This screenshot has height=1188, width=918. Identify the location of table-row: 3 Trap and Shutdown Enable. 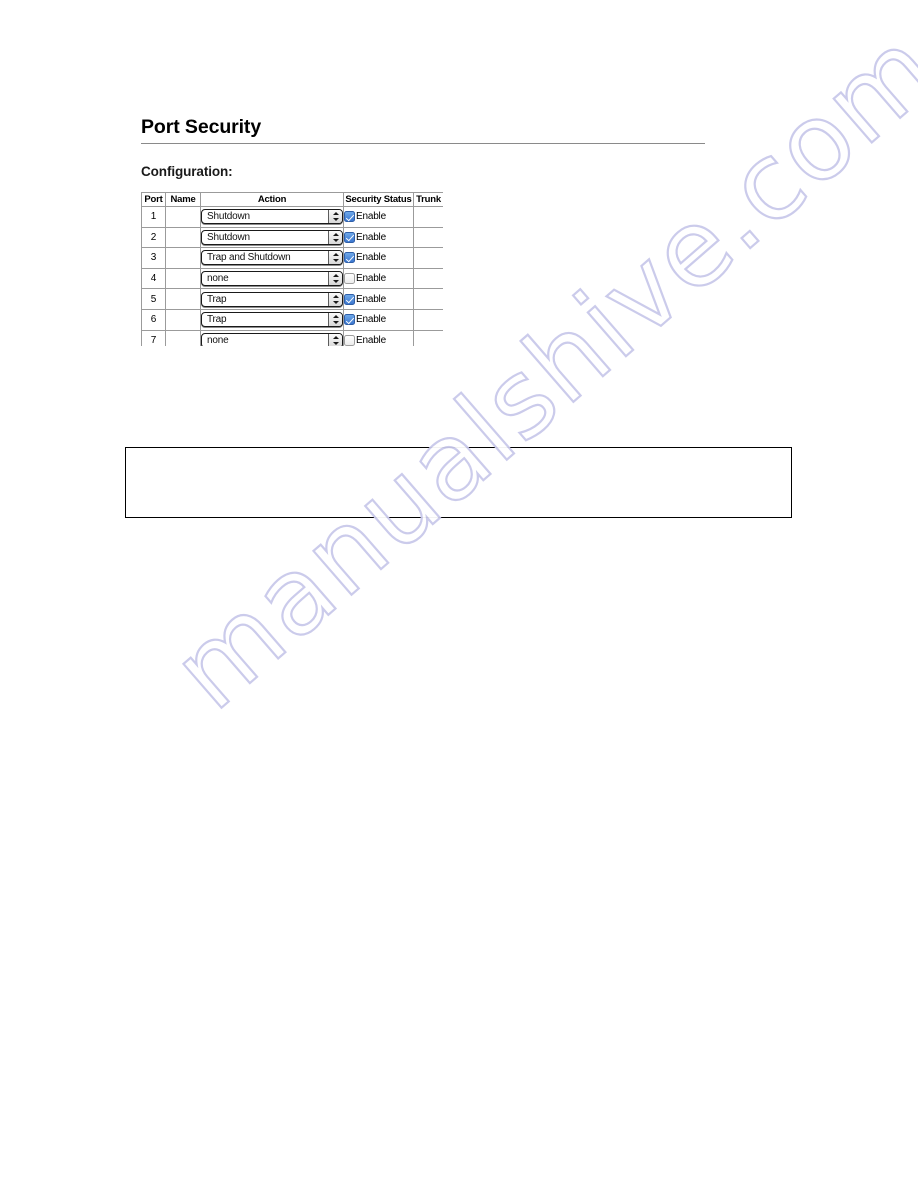
(292, 258).